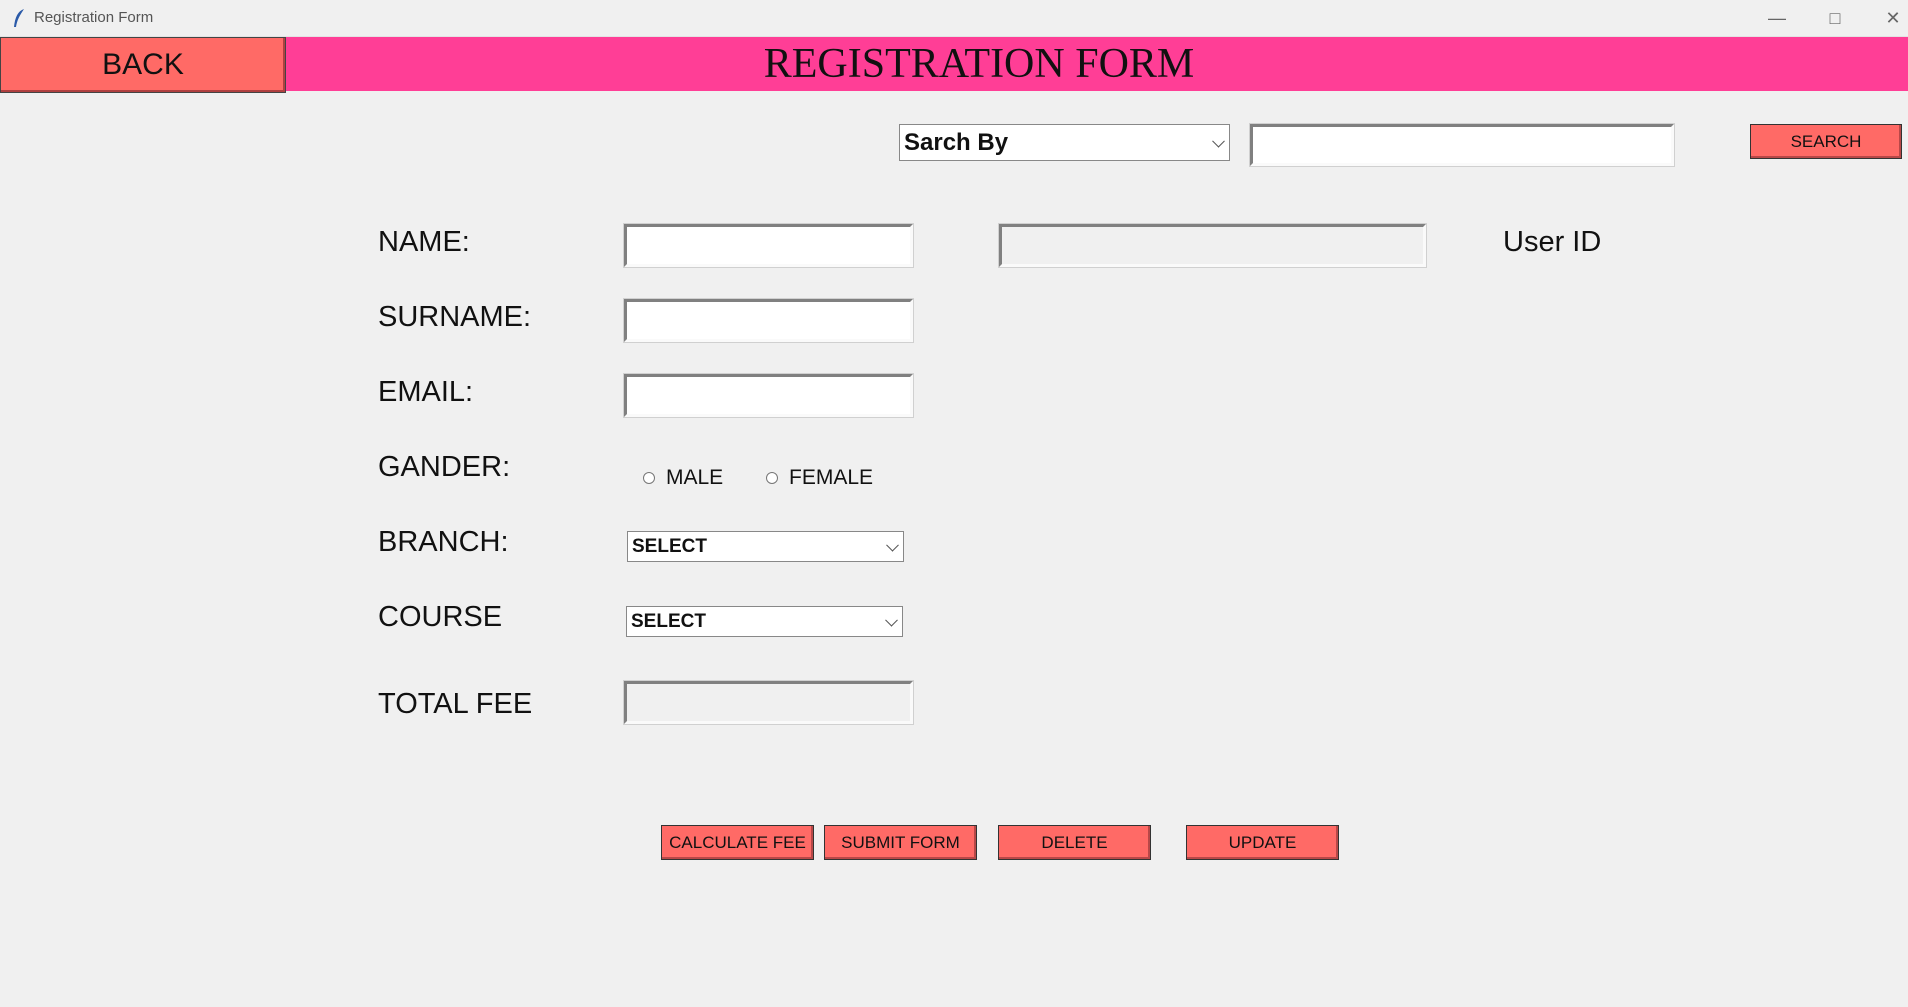 The width and height of the screenshot is (1908, 1007). Describe the element at coordinates (424, 242) in the screenshot. I see `name-label: NAME:` at that location.